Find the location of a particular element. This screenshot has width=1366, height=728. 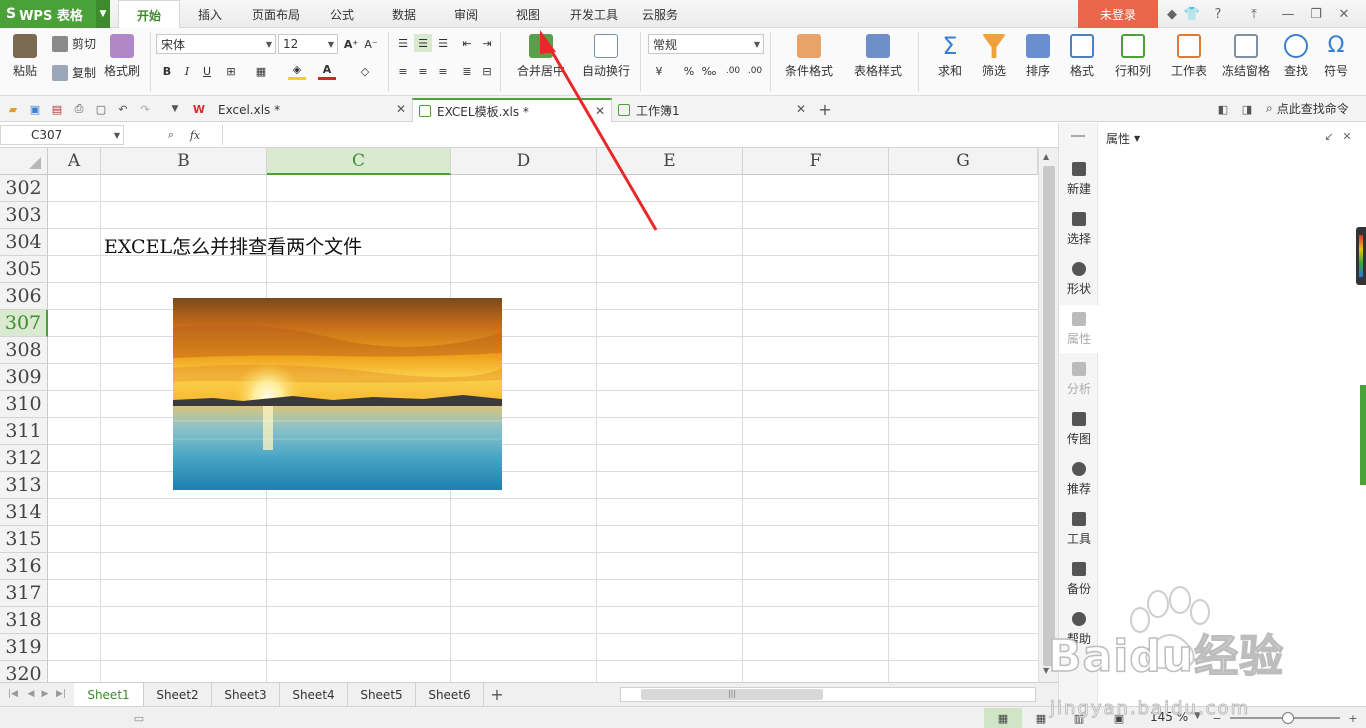

row-header: 320 is located at coordinates (24, 671).